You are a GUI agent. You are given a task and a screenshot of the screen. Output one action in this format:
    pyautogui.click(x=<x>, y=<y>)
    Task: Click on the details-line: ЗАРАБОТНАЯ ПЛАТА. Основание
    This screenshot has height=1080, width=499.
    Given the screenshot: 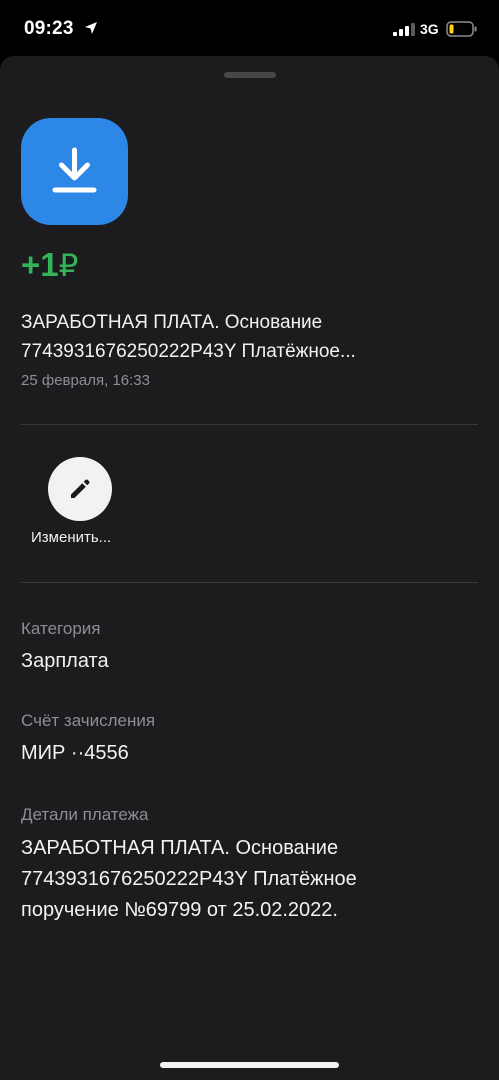 What is the action you would take?
    pyautogui.click(x=180, y=848)
    